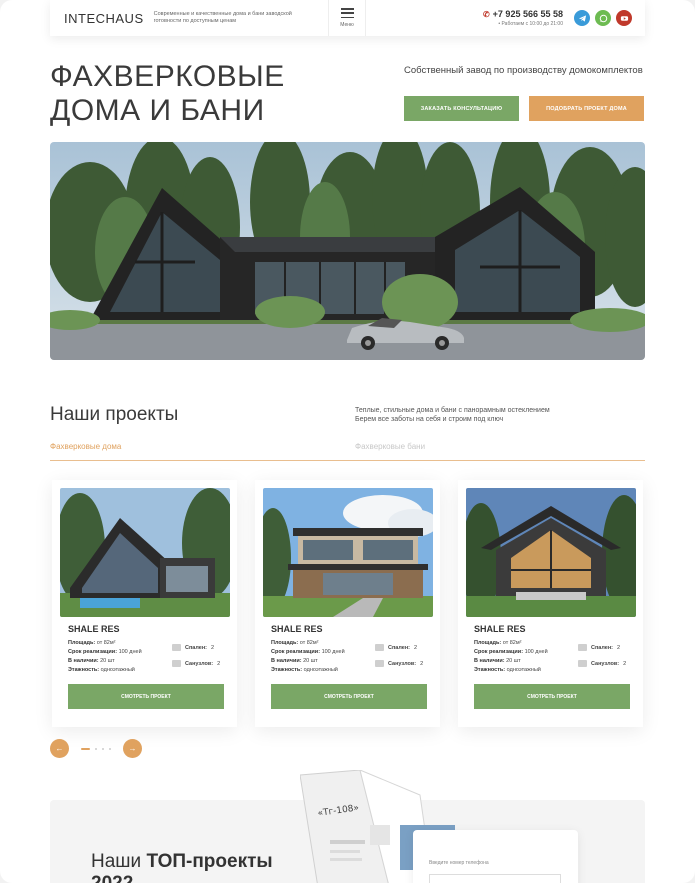 This screenshot has height=883, width=695. Describe the element at coordinates (132, 748) in the screenshot. I see `next-arrow-icon: →` at that location.